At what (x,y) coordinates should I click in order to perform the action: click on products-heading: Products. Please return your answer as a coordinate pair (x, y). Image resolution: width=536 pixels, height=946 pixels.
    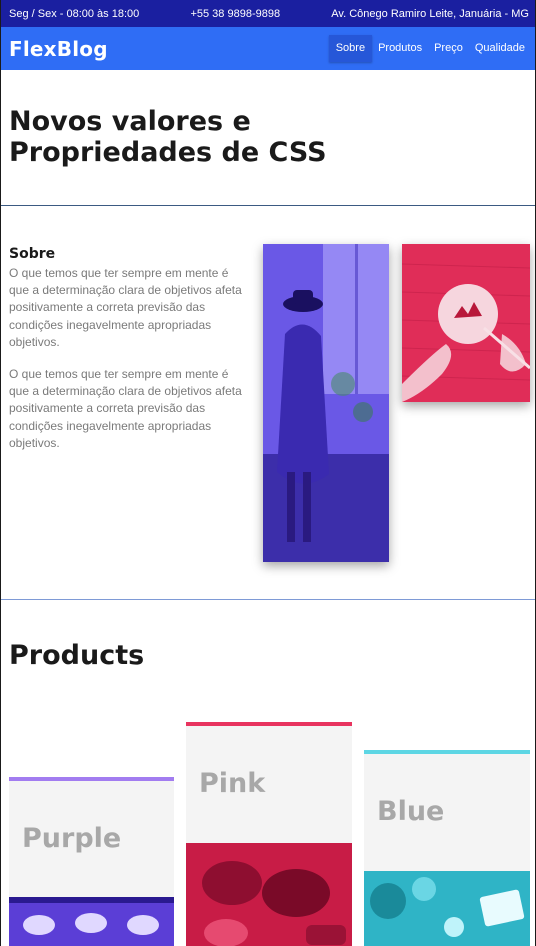
    Looking at the image, I should click on (77, 655).